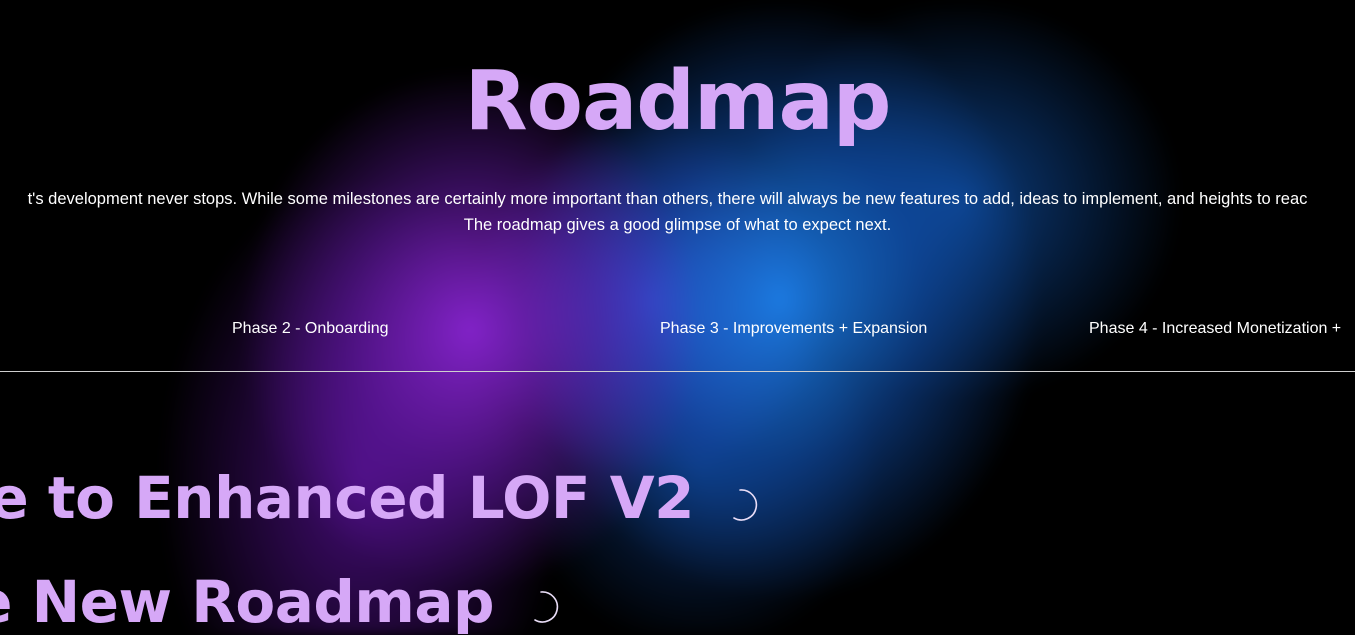  I want to click on roadmap-item: te to Enhanced LOF V2, so click(347, 506).